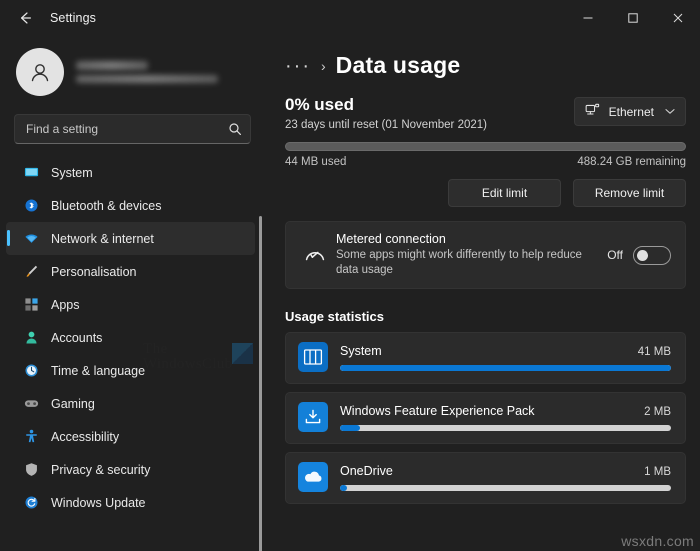  What do you see at coordinates (652, 255) in the screenshot?
I see `metered-toggle-switch` at bounding box center [652, 255].